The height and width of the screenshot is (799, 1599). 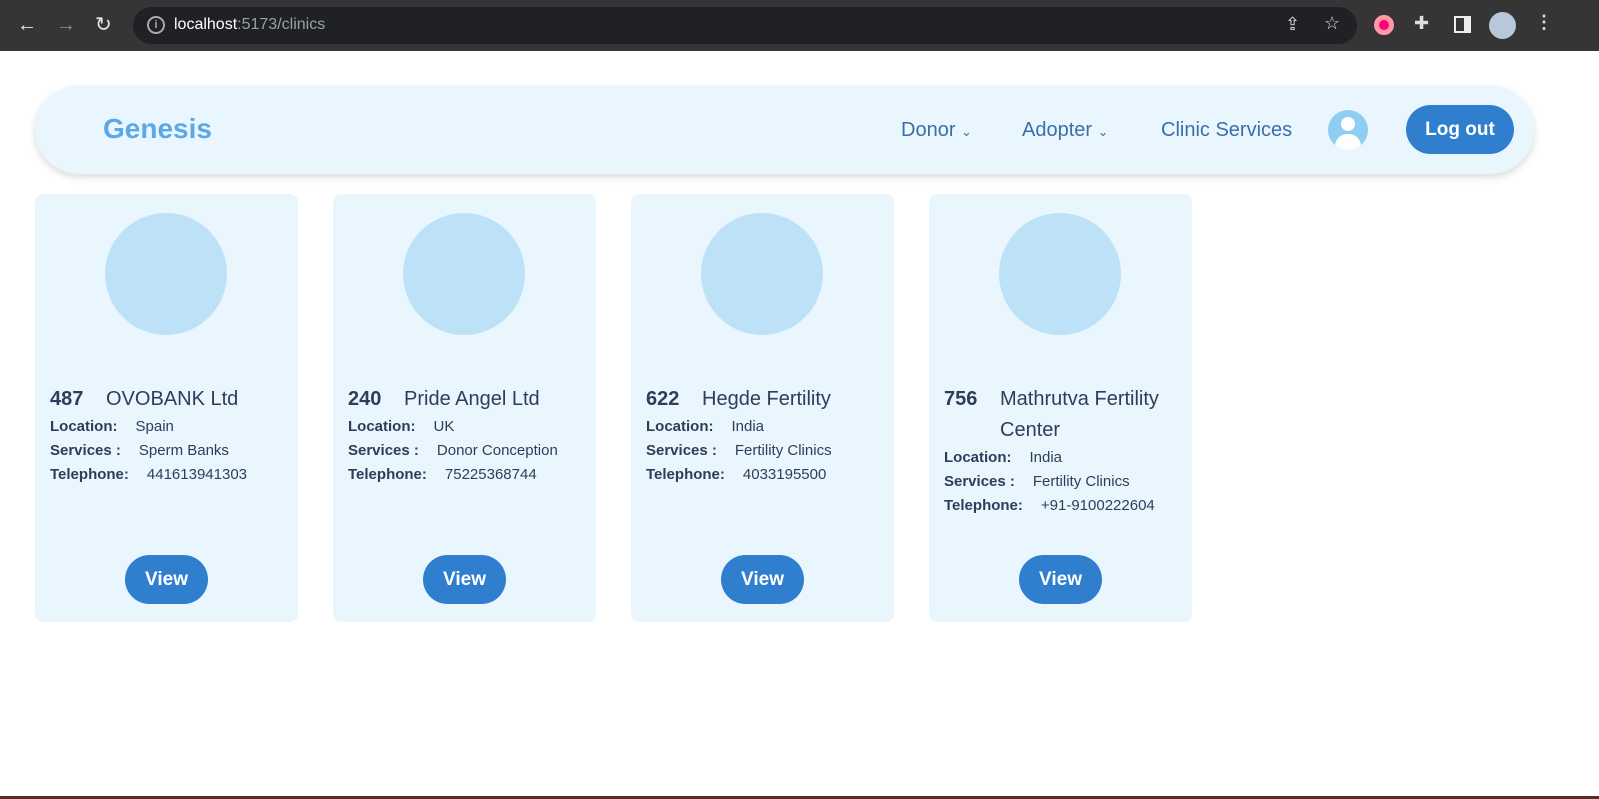 I want to click on share-icon: ⇪, so click(x=1292, y=24).